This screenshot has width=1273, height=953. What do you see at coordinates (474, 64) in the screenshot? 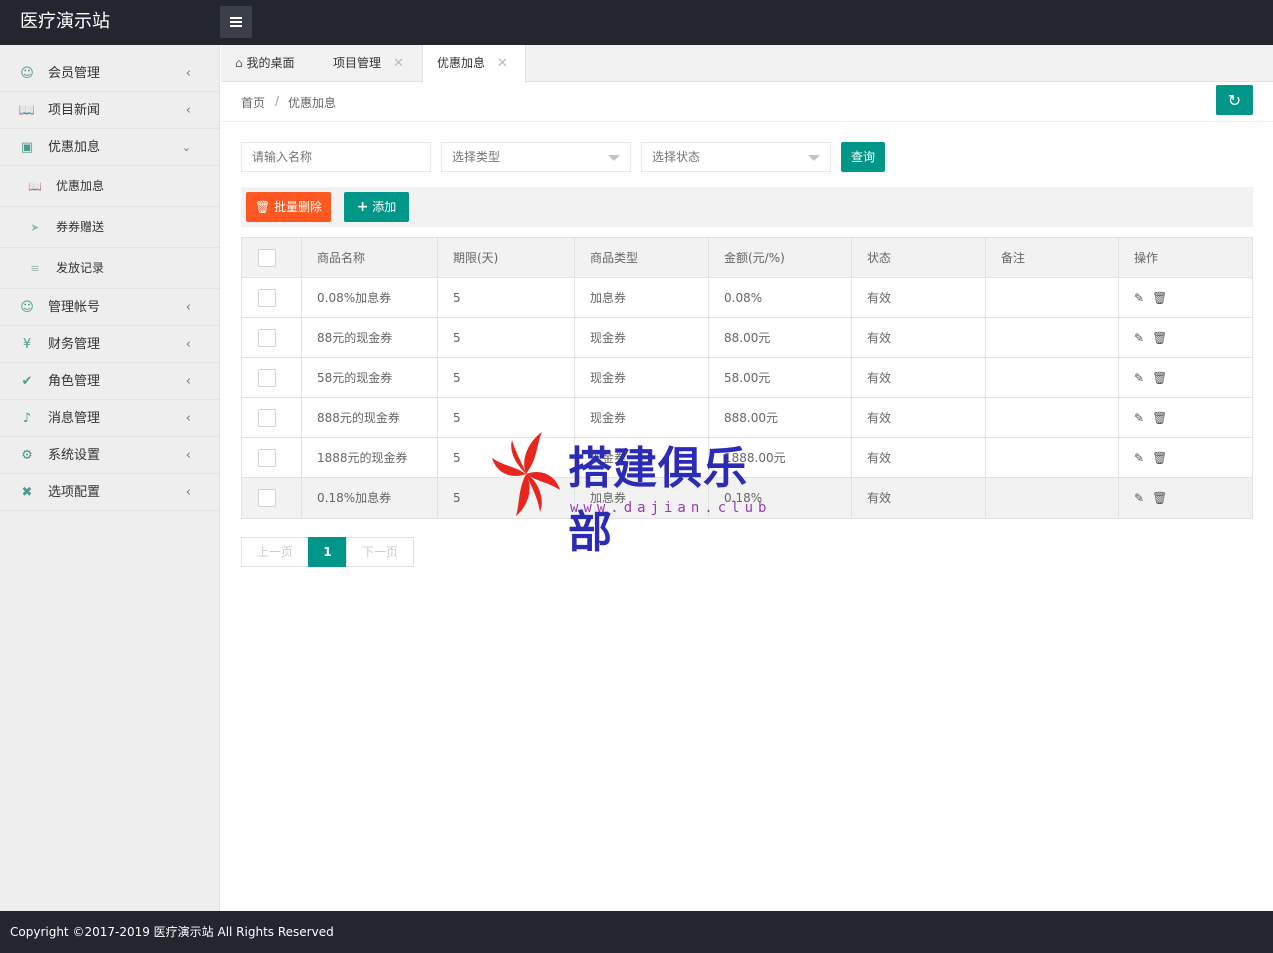
I see `tab-coupons: 优惠加息 ✕` at bounding box center [474, 64].